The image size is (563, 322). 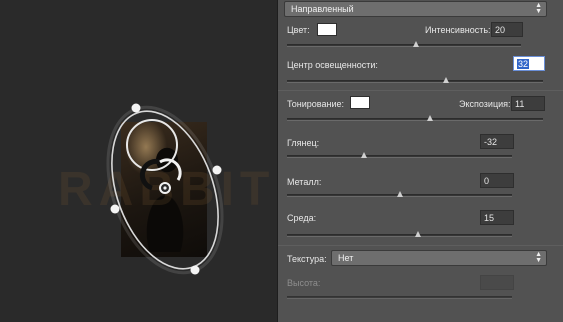 What do you see at coordinates (304, 182) in the screenshot?
I see `metallic-label: Металл:` at bounding box center [304, 182].